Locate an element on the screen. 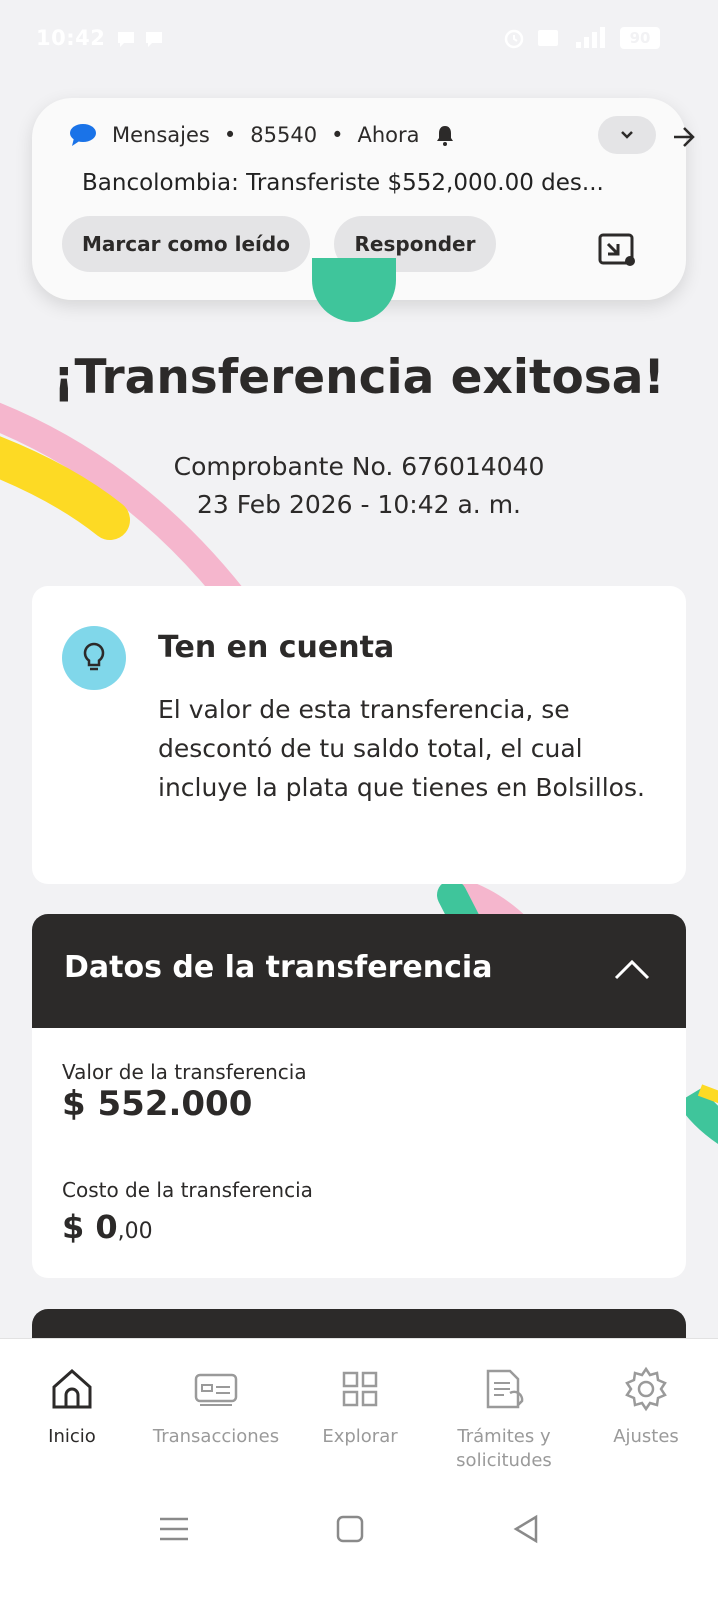 The width and height of the screenshot is (718, 1599). card-icon is located at coordinates (216, 1389).